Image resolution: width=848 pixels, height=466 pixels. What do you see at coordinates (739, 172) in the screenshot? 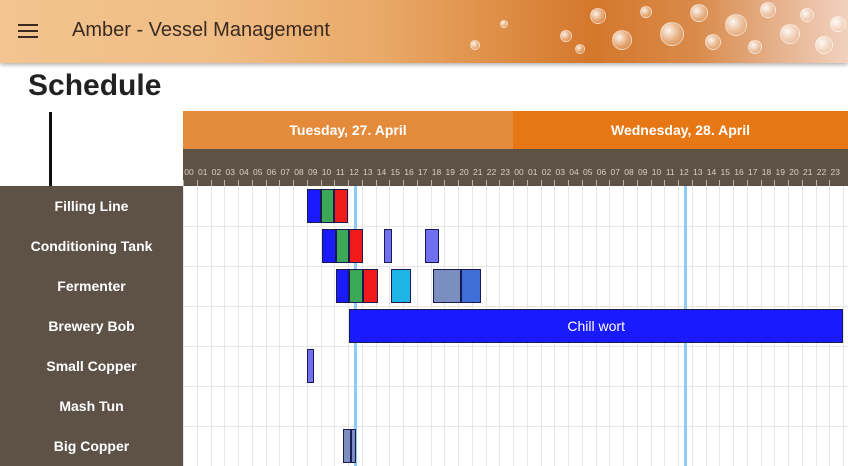
I see `hour-label: 16` at bounding box center [739, 172].